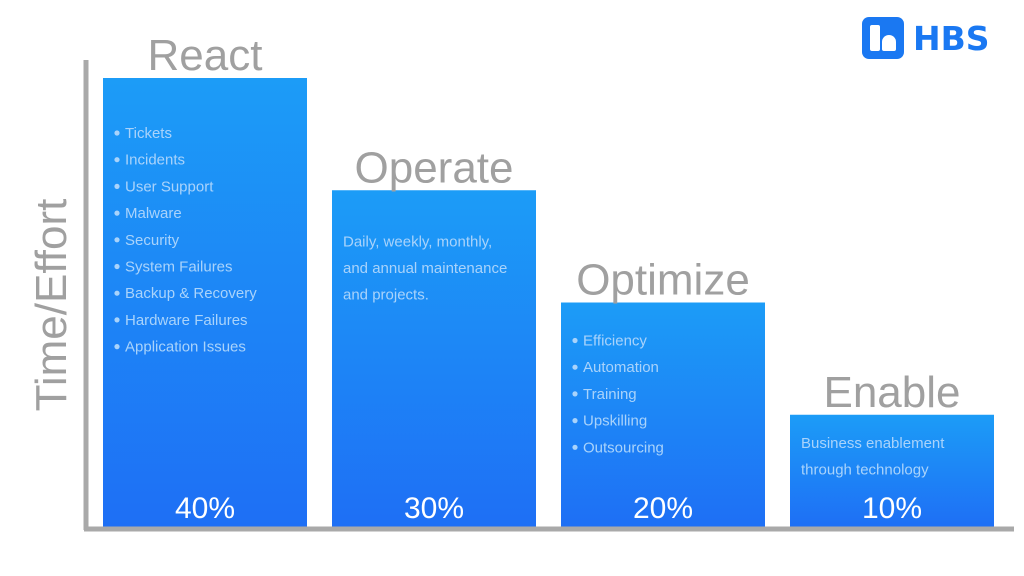 This screenshot has width=1024, height=576. Describe the element at coordinates (892, 508) in the screenshot. I see `value-label: 10%` at that location.